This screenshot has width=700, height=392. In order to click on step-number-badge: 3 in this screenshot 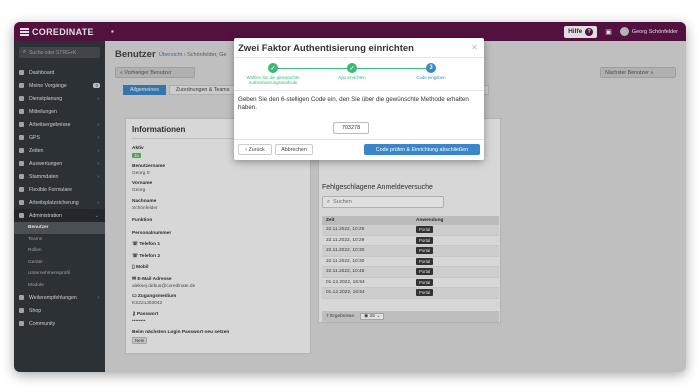, I will do `click(431, 68)`.